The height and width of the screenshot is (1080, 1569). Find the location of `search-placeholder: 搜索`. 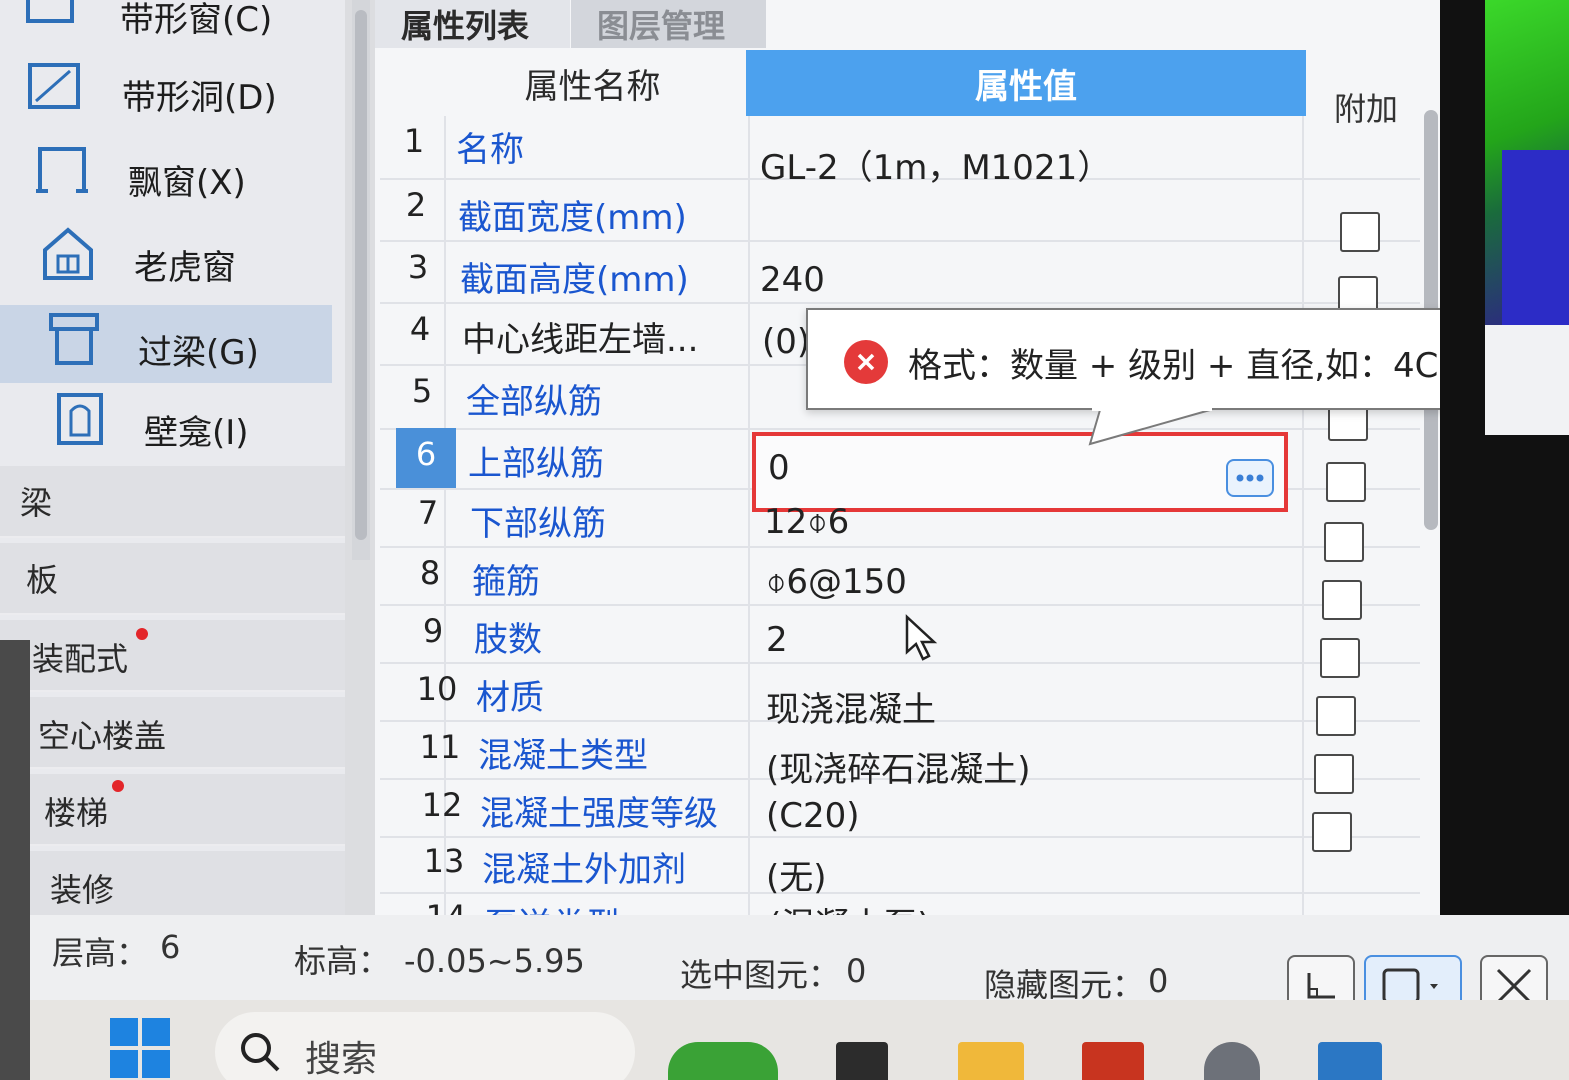

search-placeholder: 搜索 is located at coordinates (341, 1059).